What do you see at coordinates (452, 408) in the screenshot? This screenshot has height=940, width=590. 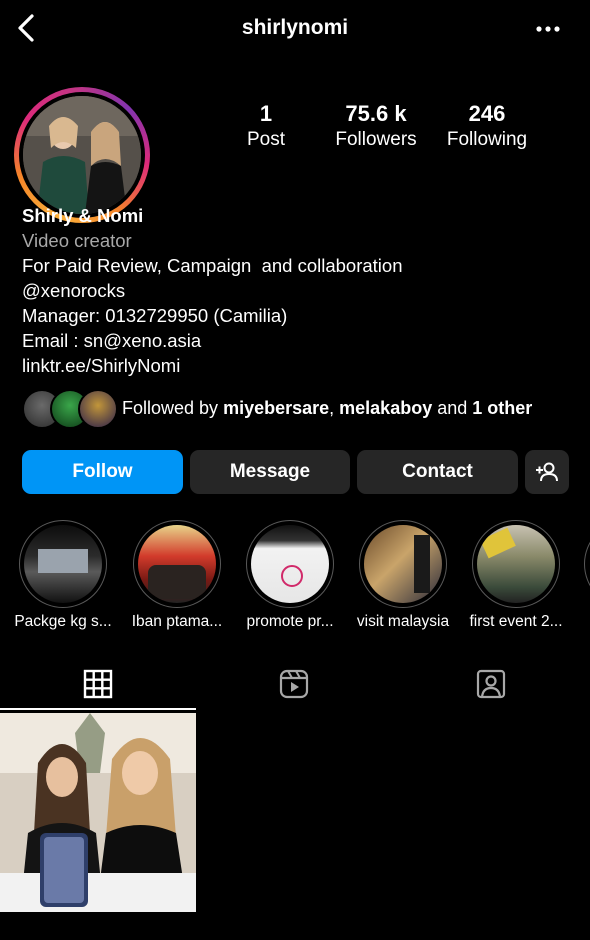 I see `followed-by-and: and` at bounding box center [452, 408].